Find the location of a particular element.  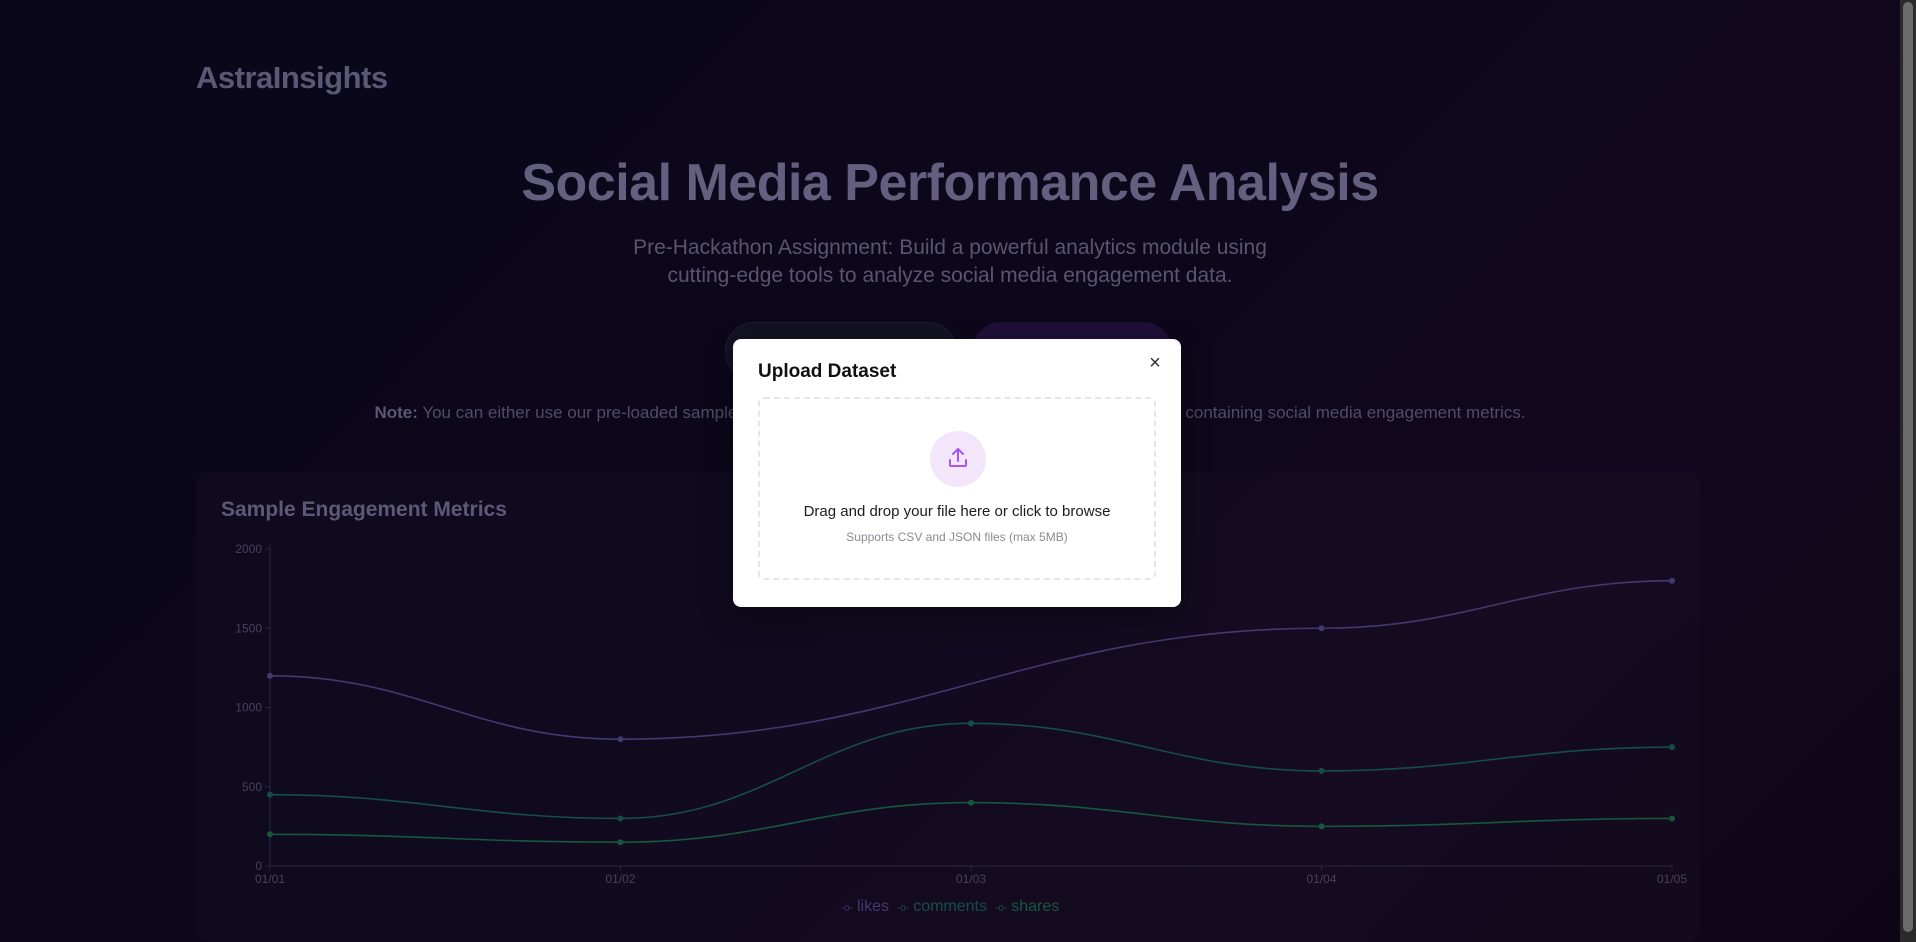

vertical-scrollbar is located at coordinates (1908, 471).